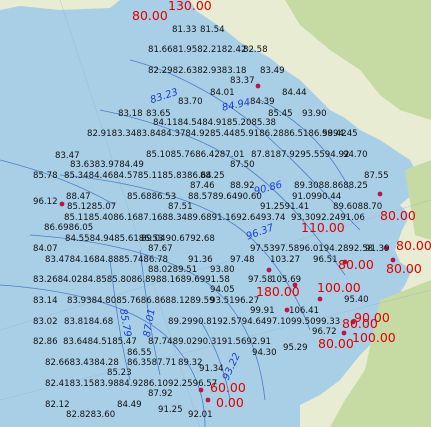  What do you see at coordinates (328, 218) in the screenshot?
I see `value-label: 93.3092.2491.06` at bounding box center [328, 218].